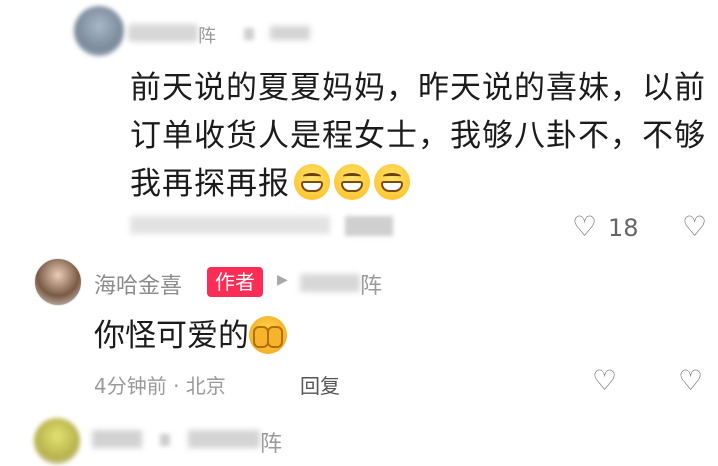  What do you see at coordinates (369, 226) in the screenshot?
I see `blurred-reply-button` at bounding box center [369, 226].